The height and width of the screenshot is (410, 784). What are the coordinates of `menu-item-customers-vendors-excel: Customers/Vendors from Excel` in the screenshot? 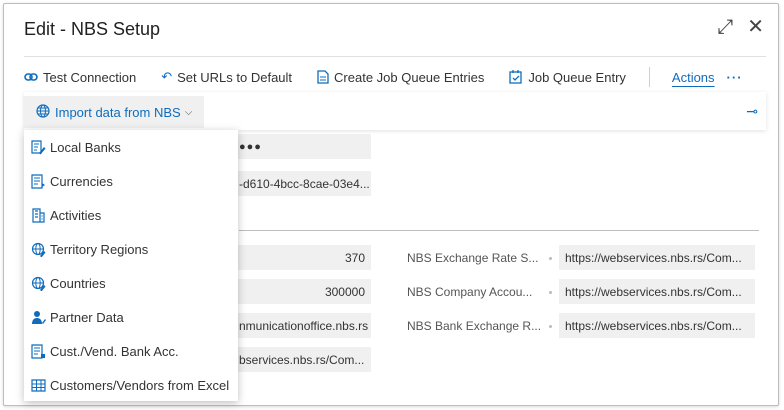 It's located at (131, 385).